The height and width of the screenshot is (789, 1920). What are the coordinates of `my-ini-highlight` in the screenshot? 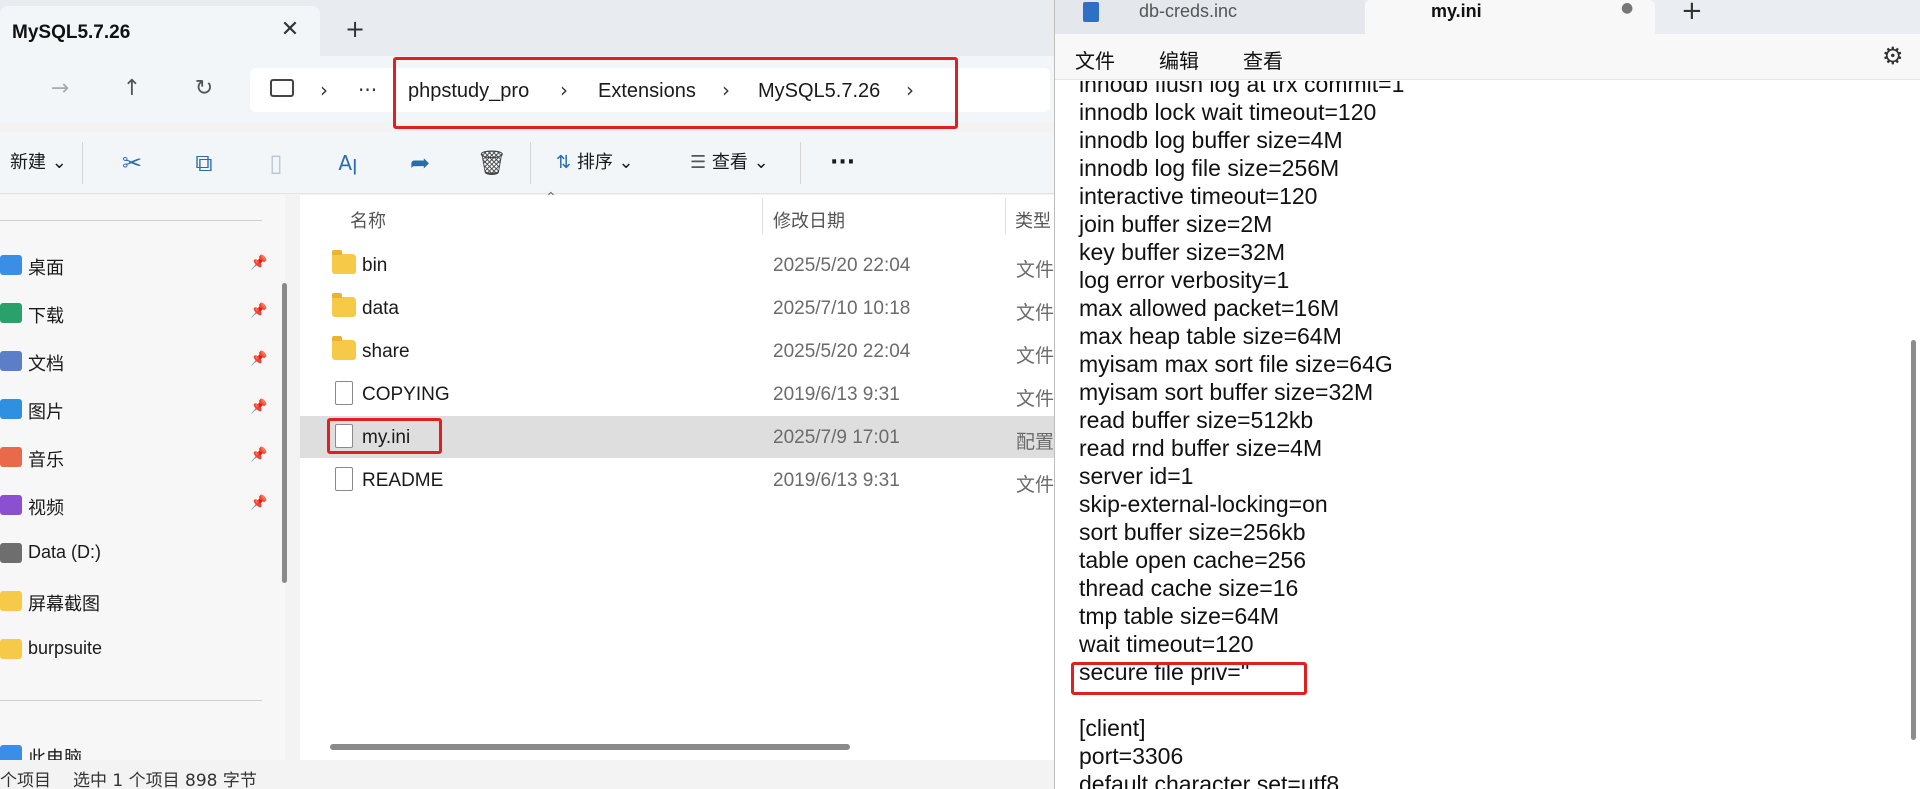 It's located at (384, 436).